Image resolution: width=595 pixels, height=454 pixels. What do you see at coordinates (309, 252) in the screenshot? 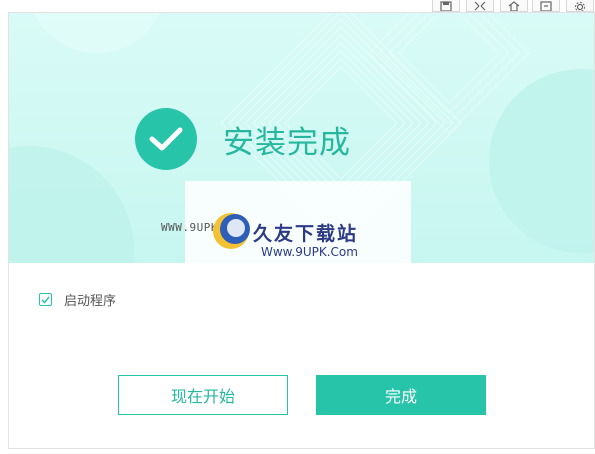
I see `watermark-brand-site: Www.9UPK.Com` at bounding box center [309, 252].